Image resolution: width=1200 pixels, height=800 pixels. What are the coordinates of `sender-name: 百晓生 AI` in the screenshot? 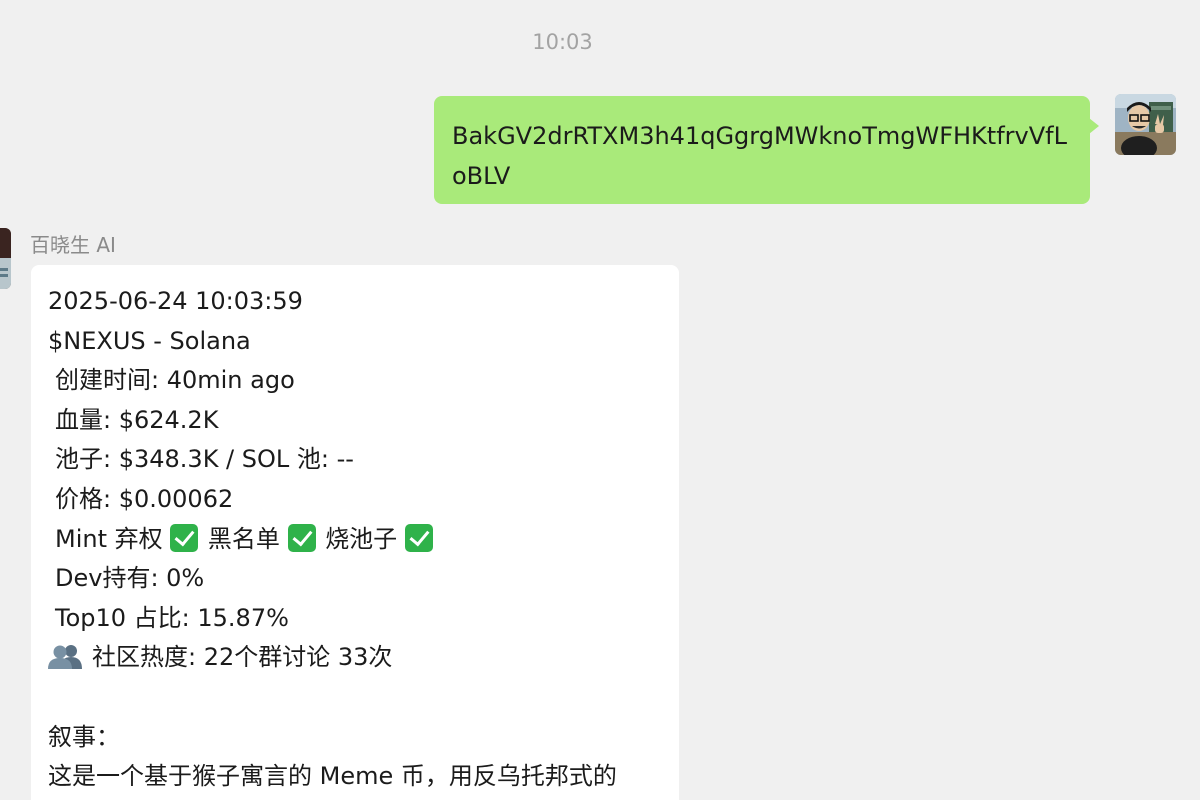 It's located at (73, 245).